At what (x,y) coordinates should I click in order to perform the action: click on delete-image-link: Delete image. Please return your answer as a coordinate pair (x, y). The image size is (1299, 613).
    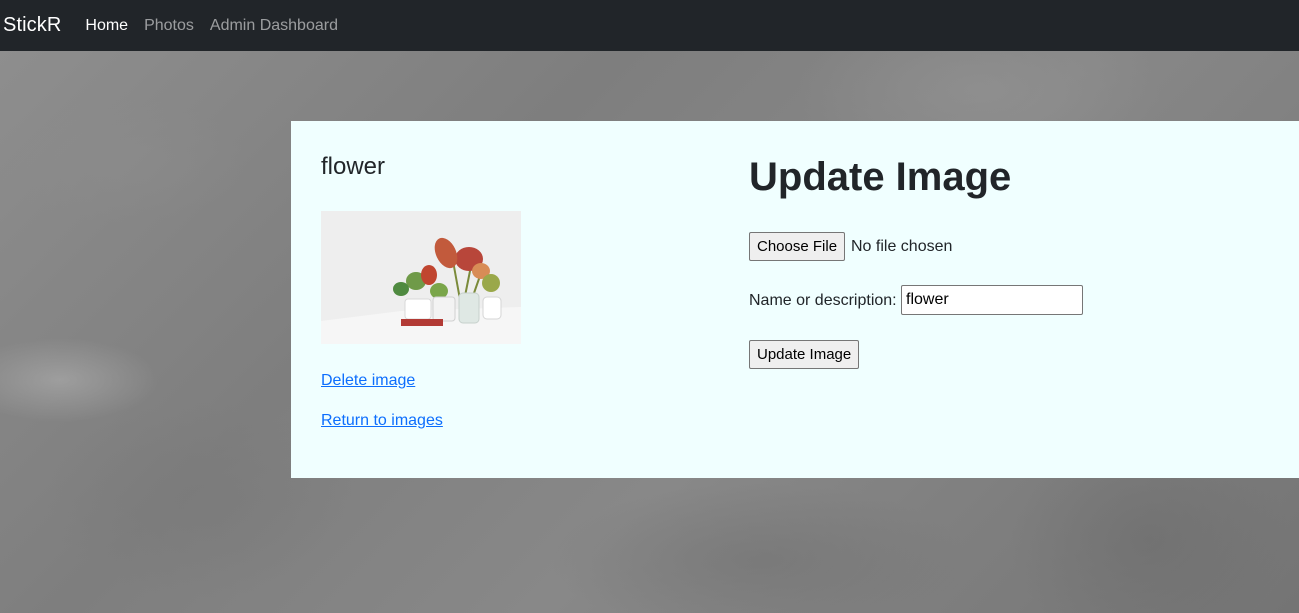
    Looking at the image, I should click on (368, 381).